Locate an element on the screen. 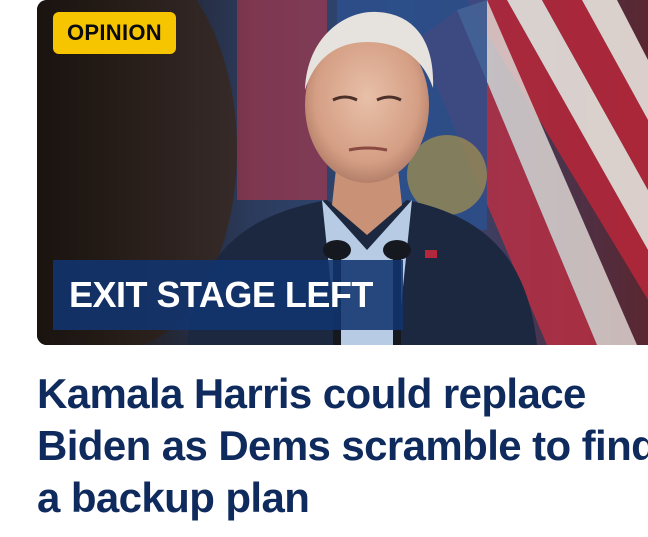 The height and width of the screenshot is (537, 648). headline-line: Biden as Dems scramble to find is located at coordinates (342, 446).